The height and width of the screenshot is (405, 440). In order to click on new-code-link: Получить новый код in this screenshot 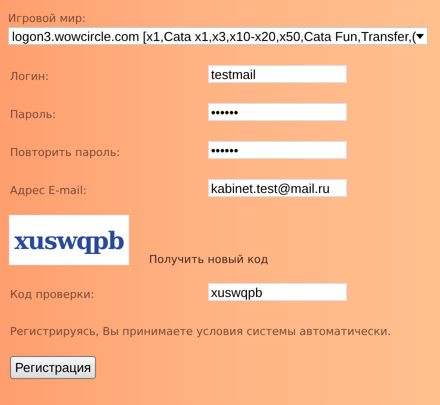, I will do `click(208, 259)`.